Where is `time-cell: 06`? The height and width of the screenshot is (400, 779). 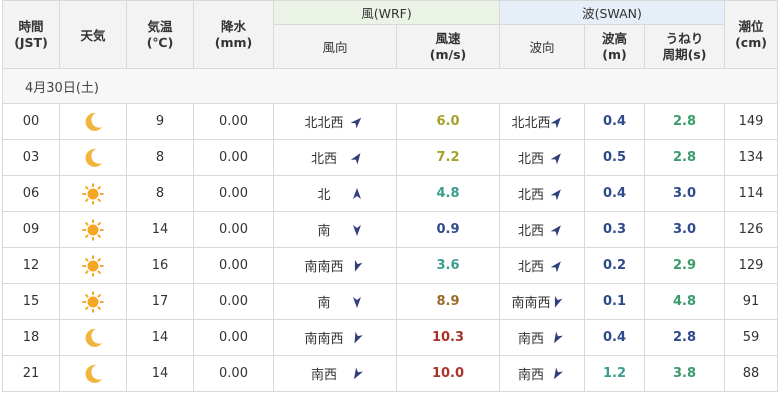 time-cell: 06 is located at coordinates (31, 193).